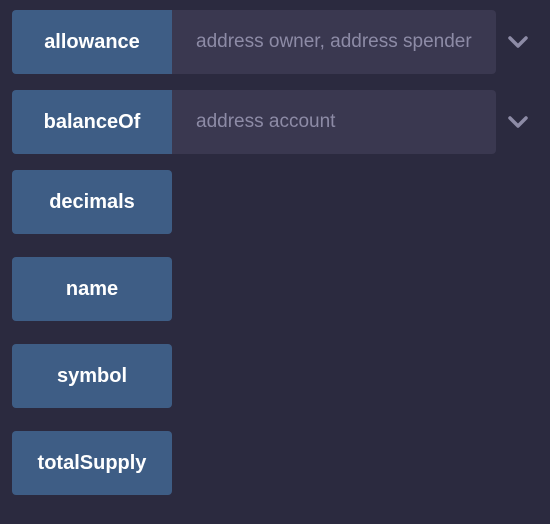  I want to click on symbol-button: symbol, so click(92, 376).